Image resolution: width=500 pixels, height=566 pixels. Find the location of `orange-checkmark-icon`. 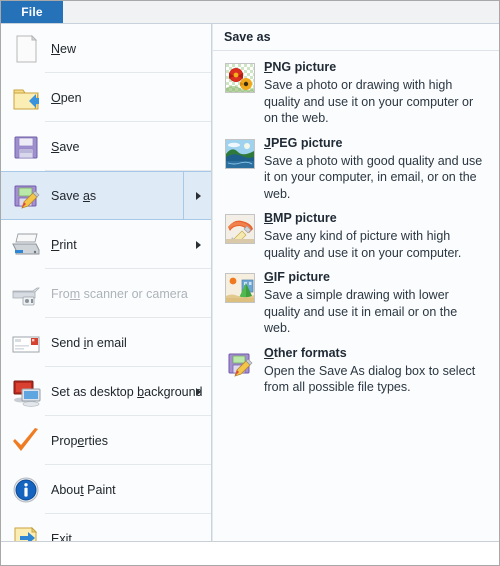

orange-checkmark-icon is located at coordinates (26, 441).